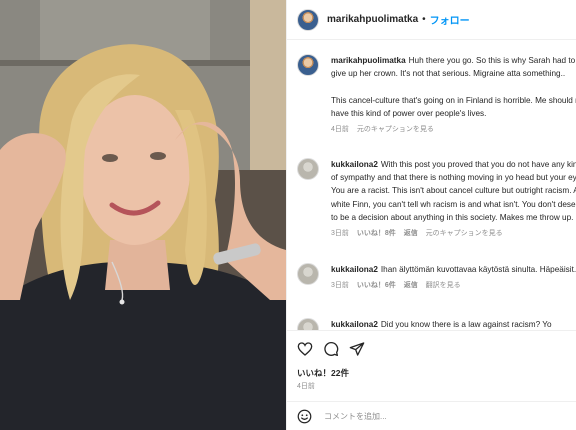 The height and width of the screenshot is (430, 576). Describe the element at coordinates (323, 373) in the screenshot. I see `likes-count: いいね！22件` at that location.